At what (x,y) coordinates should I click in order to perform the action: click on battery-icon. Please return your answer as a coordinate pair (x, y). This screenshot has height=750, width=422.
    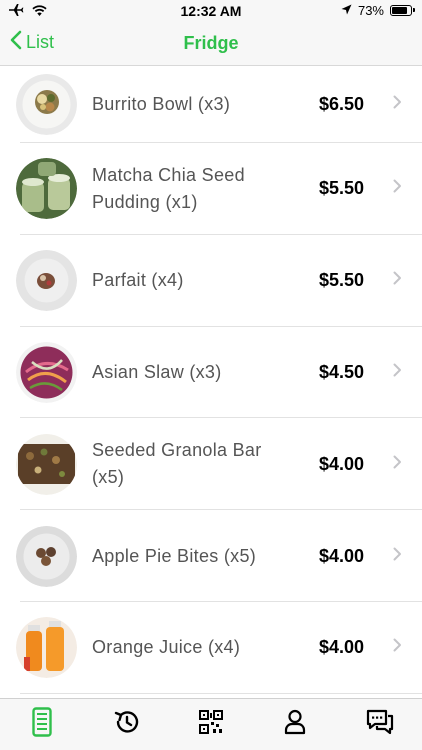
    Looking at the image, I should click on (402, 10).